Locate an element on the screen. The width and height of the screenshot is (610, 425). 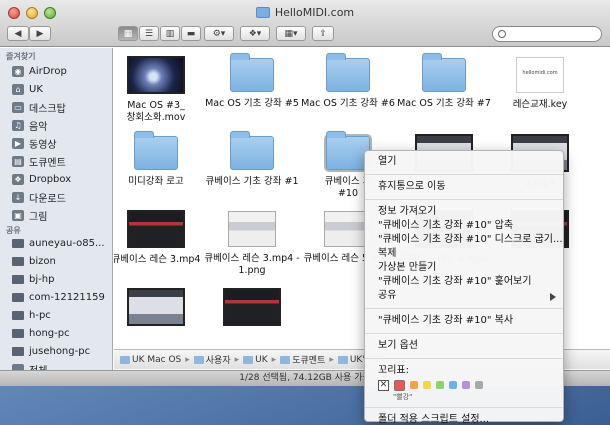
sidebar-item: ▶ 동영상 is located at coordinates (62, 143).